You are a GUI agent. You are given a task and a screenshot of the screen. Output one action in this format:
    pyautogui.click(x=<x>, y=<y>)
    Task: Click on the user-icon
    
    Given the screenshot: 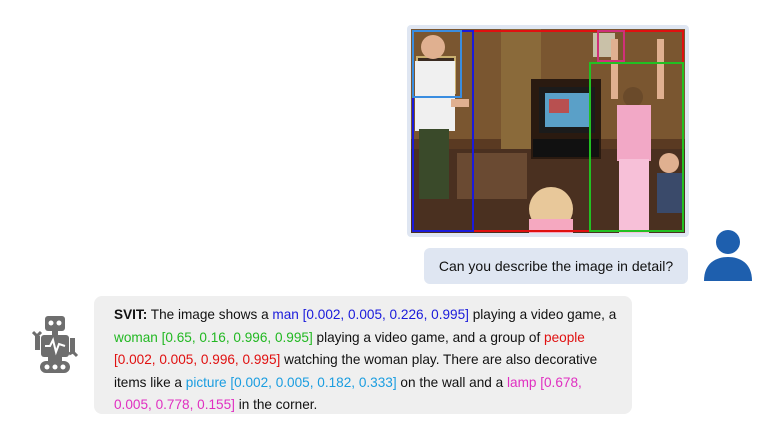 What is the action you would take?
    pyautogui.click(x=730, y=255)
    